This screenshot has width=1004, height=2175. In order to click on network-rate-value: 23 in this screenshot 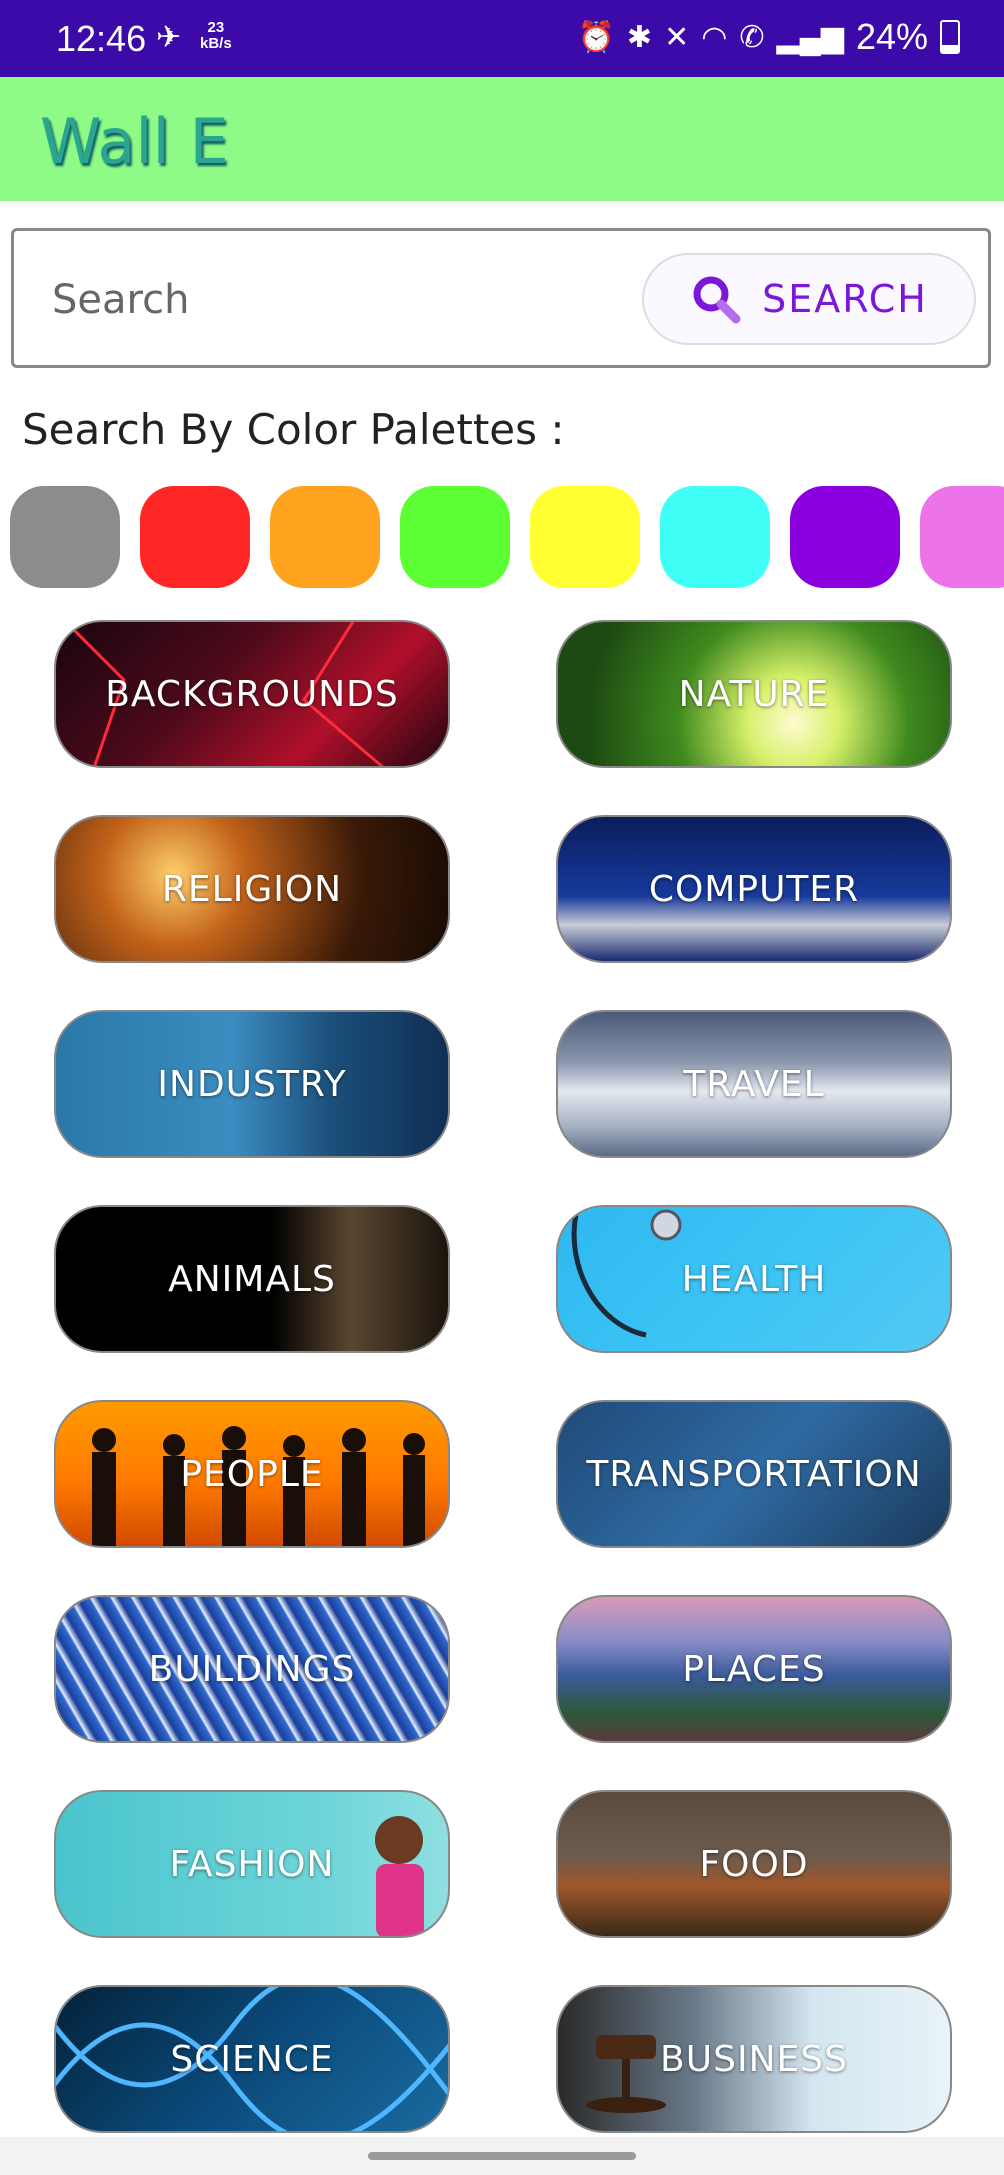, I will do `click(216, 27)`.